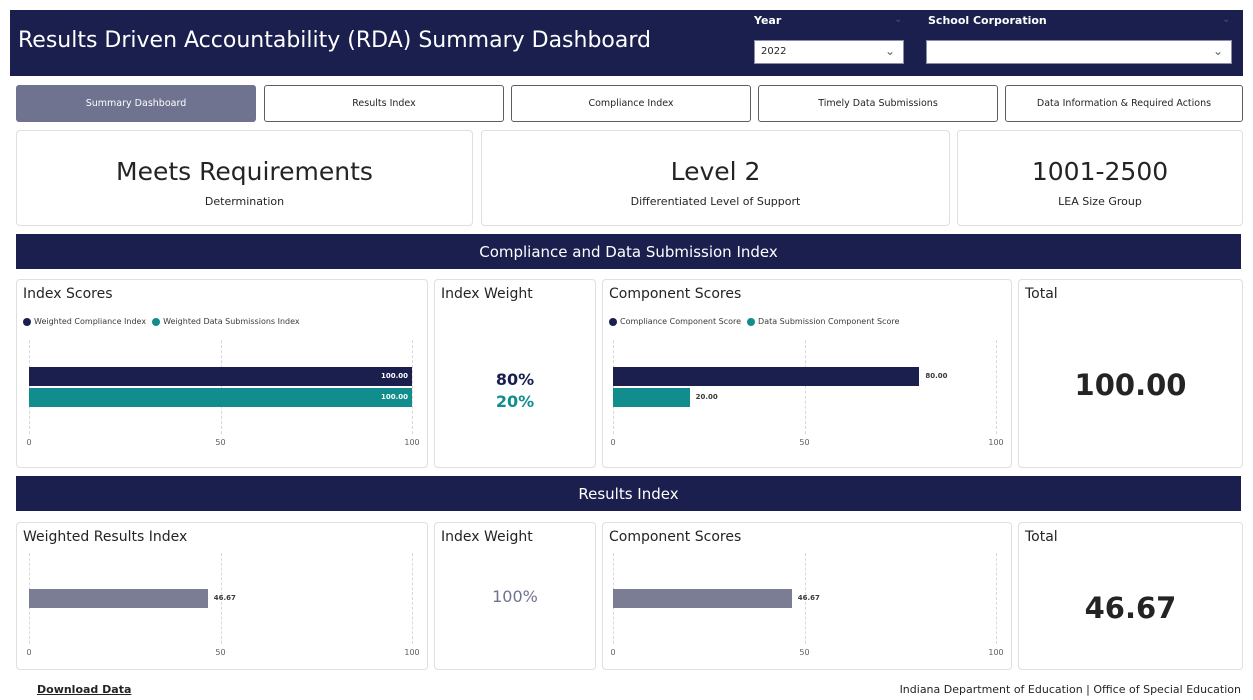 The width and height of the screenshot is (1253, 700). I want to click on tab-compliance-index: Compliance Index, so click(631, 103).